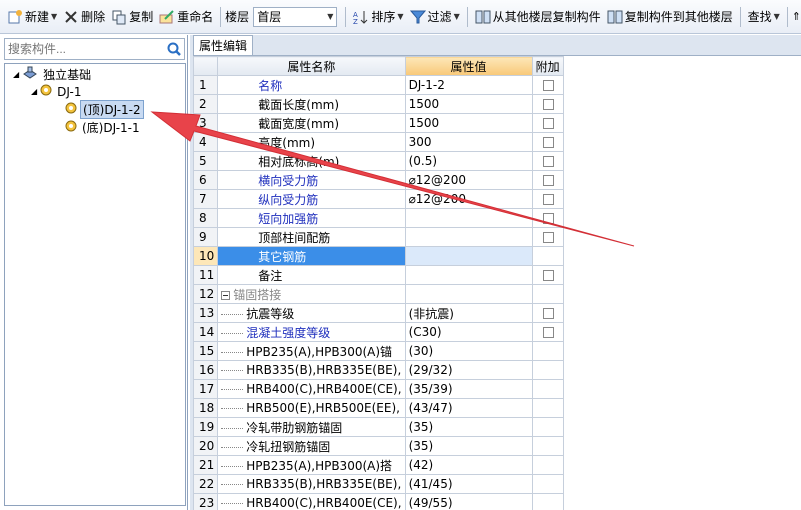  Describe the element at coordinates (468, 142) in the screenshot. I see `property-value-cell: 300` at that location.